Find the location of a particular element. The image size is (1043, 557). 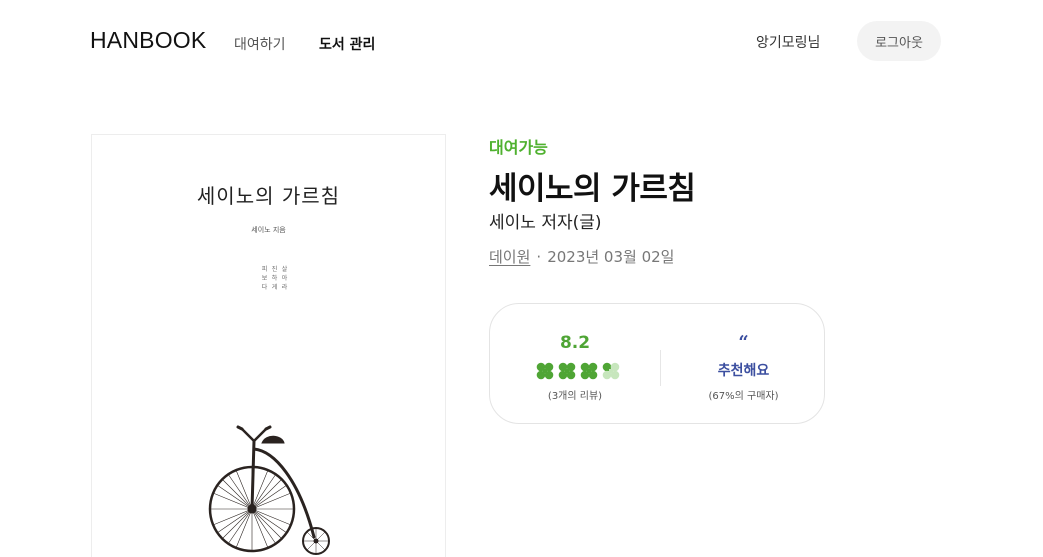

recommend-label: 추천해요 is located at coordinates (743, 371).